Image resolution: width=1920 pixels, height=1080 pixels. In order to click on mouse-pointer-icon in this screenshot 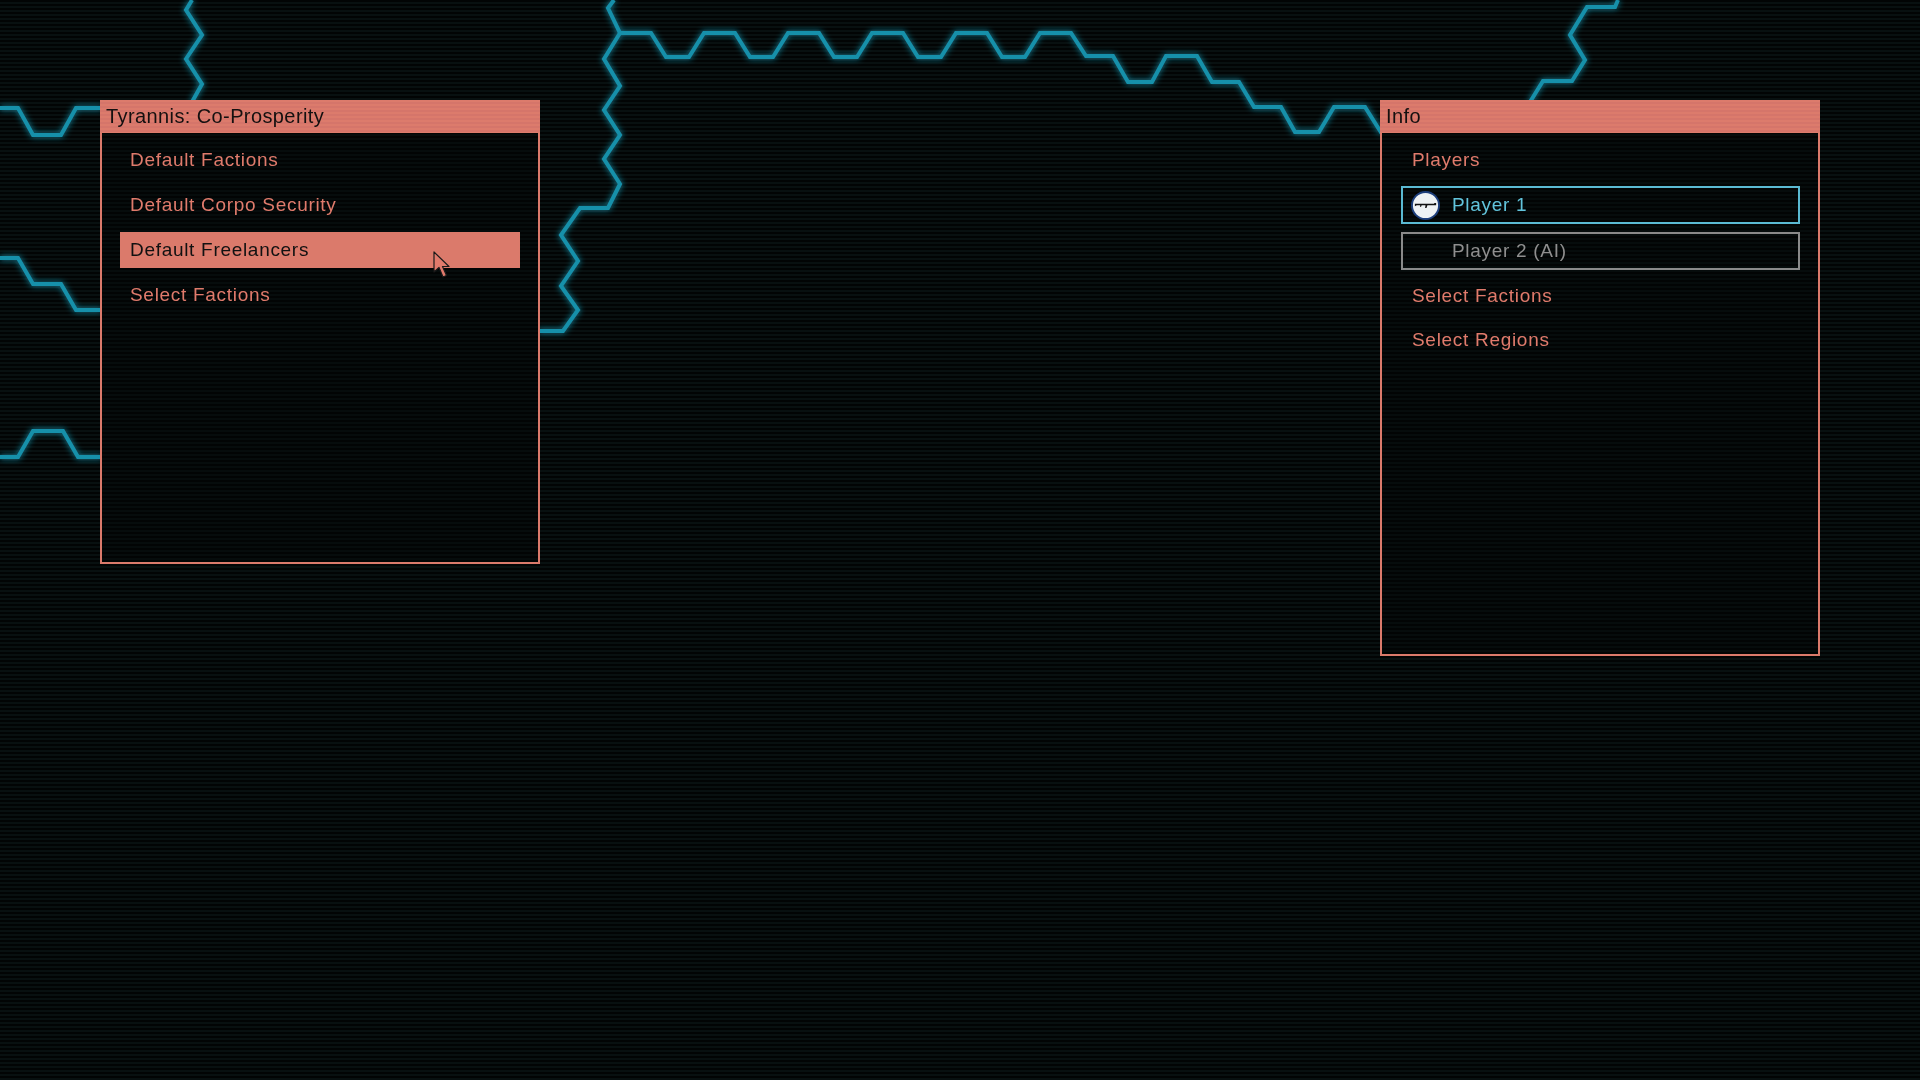, I will do `click(441, 265)`.